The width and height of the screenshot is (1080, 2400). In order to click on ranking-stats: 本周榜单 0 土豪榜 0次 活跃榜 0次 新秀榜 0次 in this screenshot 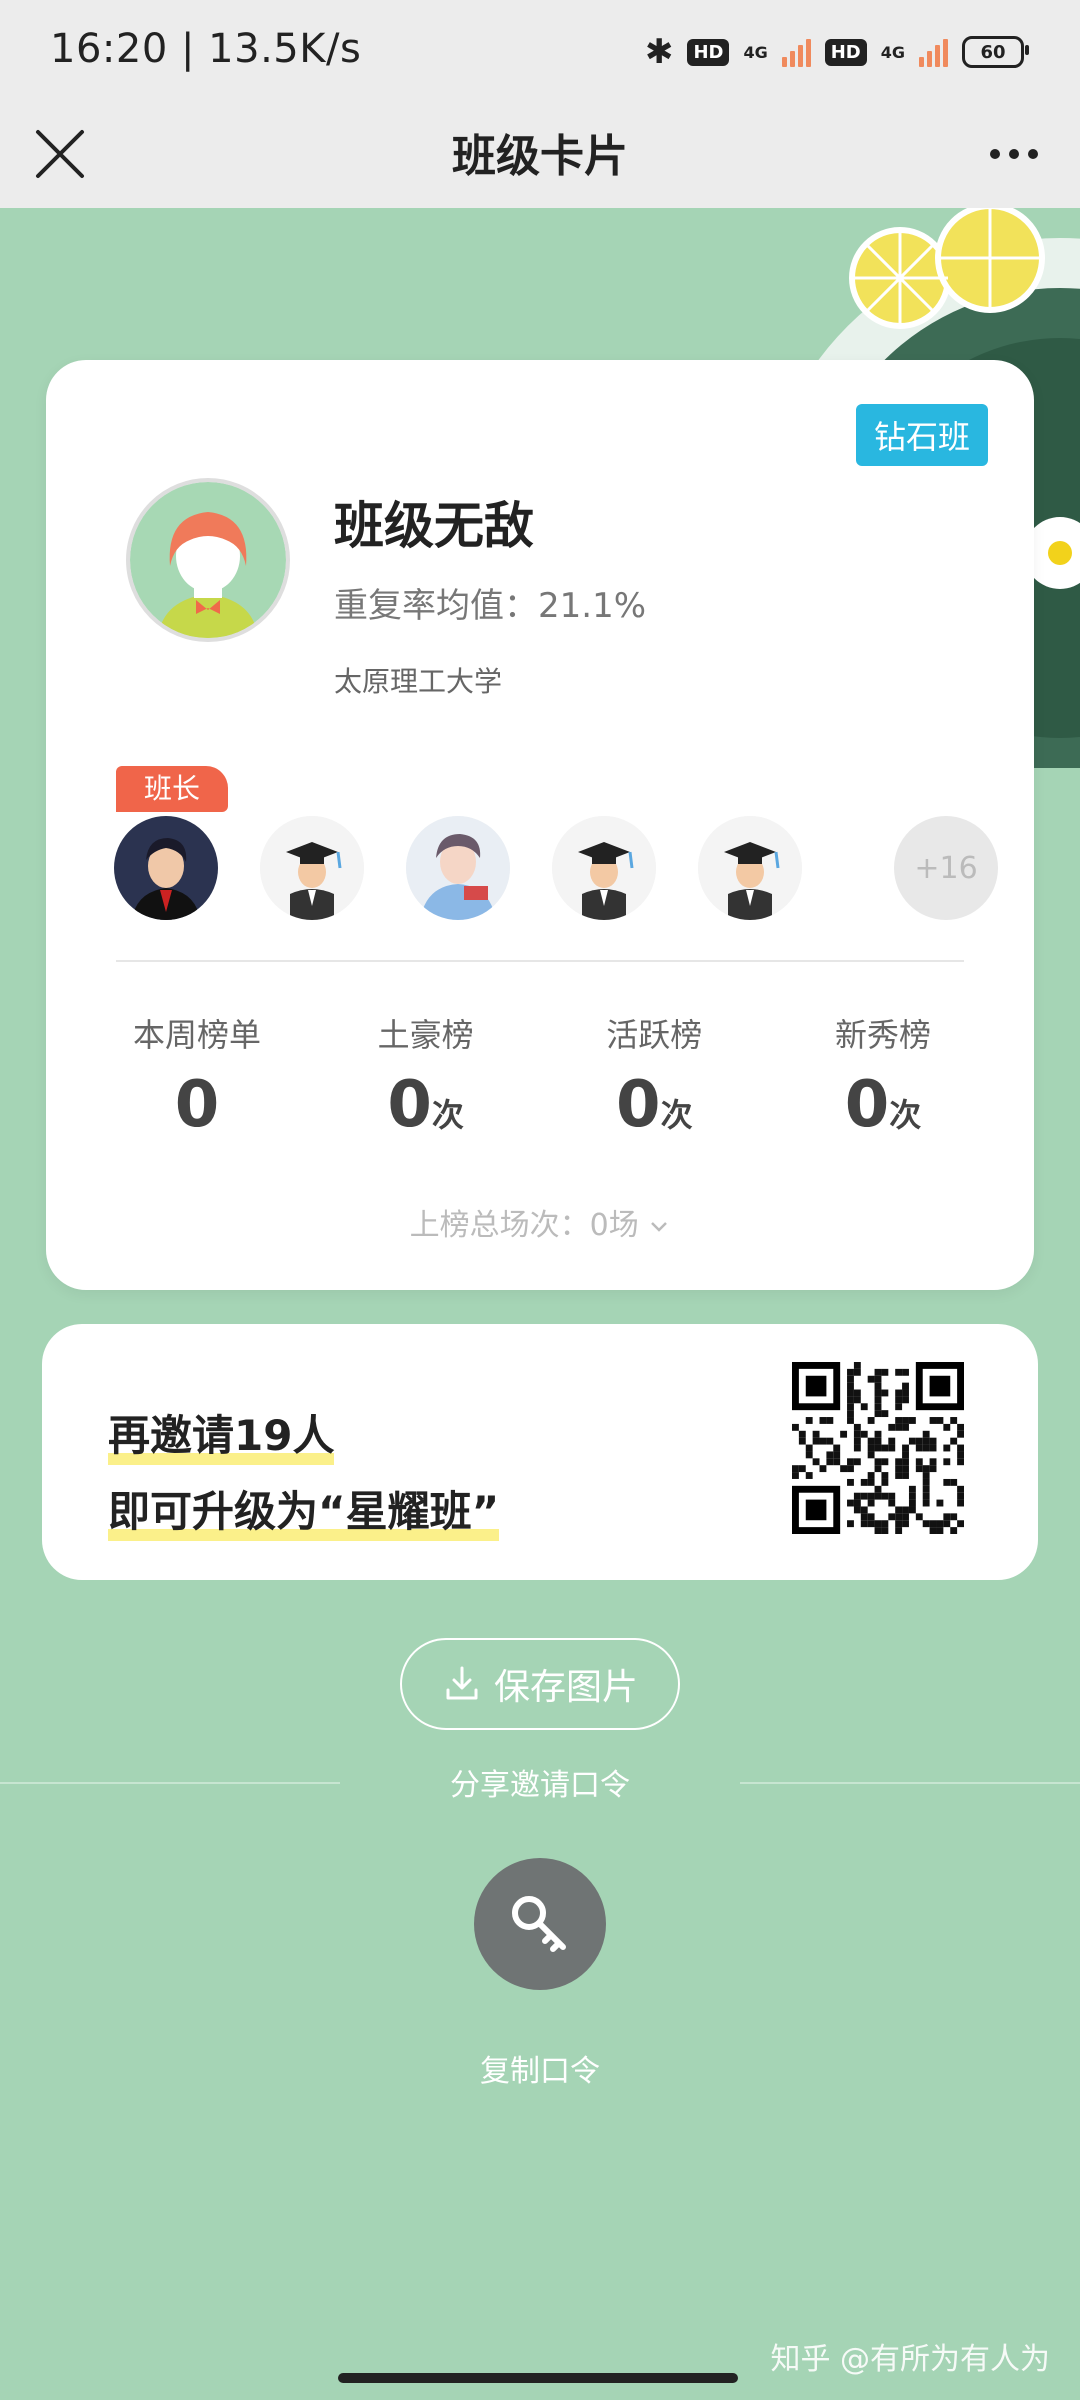, I will do `click(540, 1076)`.